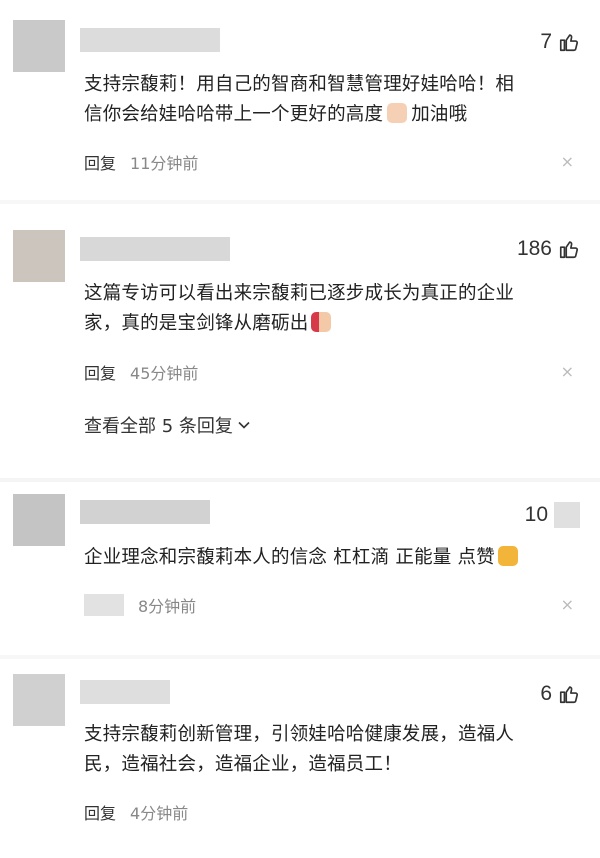 The image size is (600, 858). I want to click on like-button: 6, so click(560, 694).